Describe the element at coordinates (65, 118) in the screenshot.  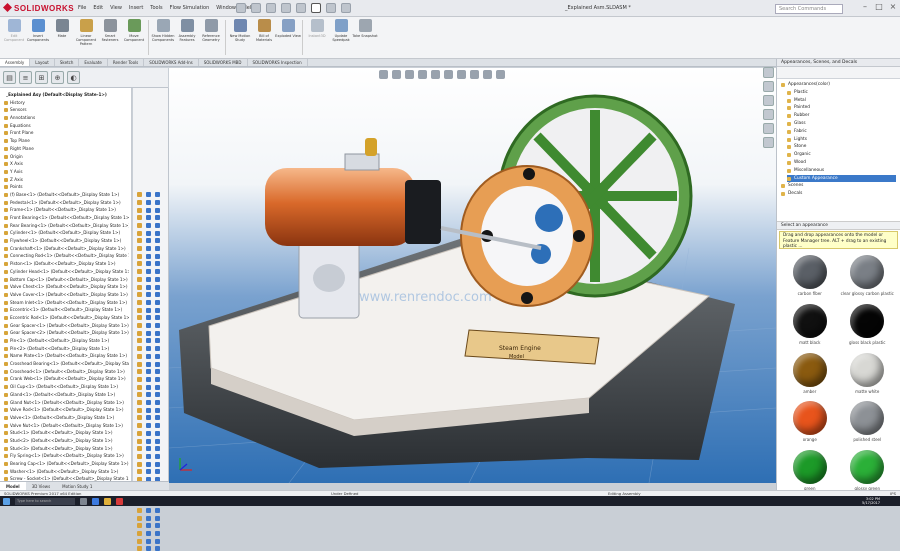
I see `tree-item: Annotations` at that location.